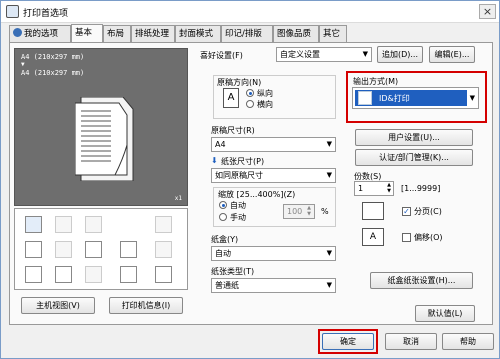 The width and height of the screenshot is (500, 359). I want to click on secure-print-icon, so click(63, 224).